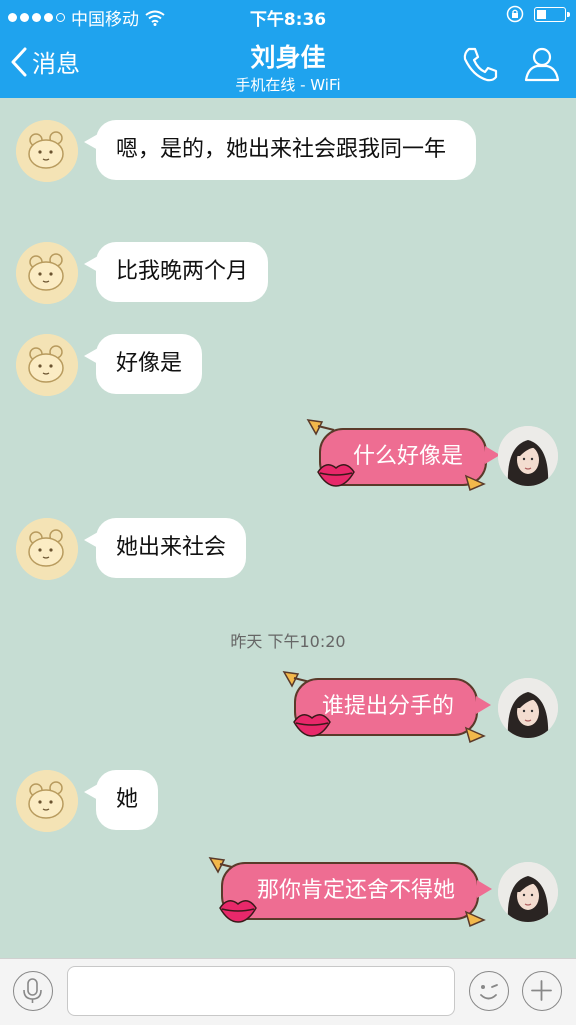 The height and width of the screenshot is (1025, 576). I want to click on message-text: 那你肯定还舍不得她, so click(355, 890).